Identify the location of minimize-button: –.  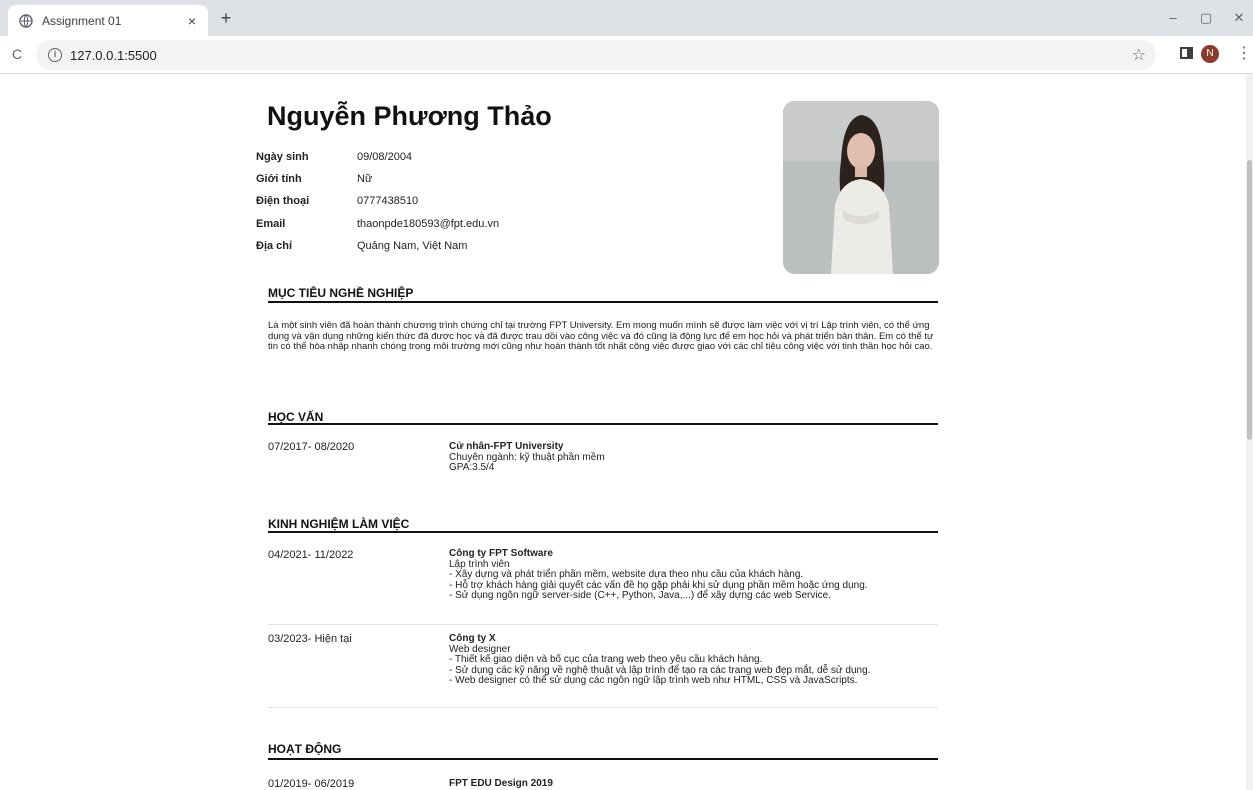
(1173, 18).